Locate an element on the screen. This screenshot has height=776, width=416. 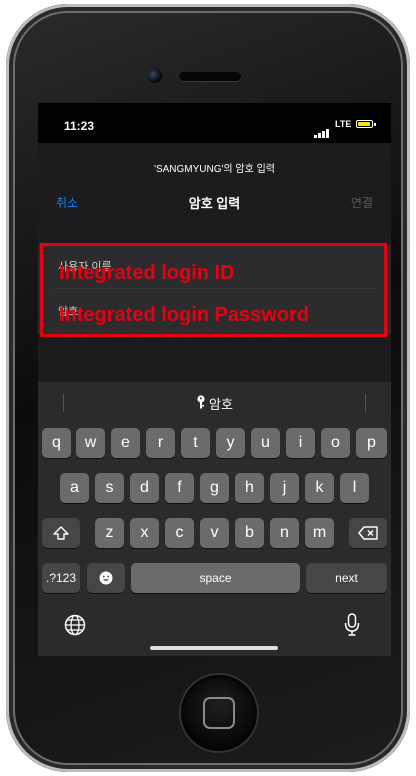
shift-key is located at coordinates (61, 533).